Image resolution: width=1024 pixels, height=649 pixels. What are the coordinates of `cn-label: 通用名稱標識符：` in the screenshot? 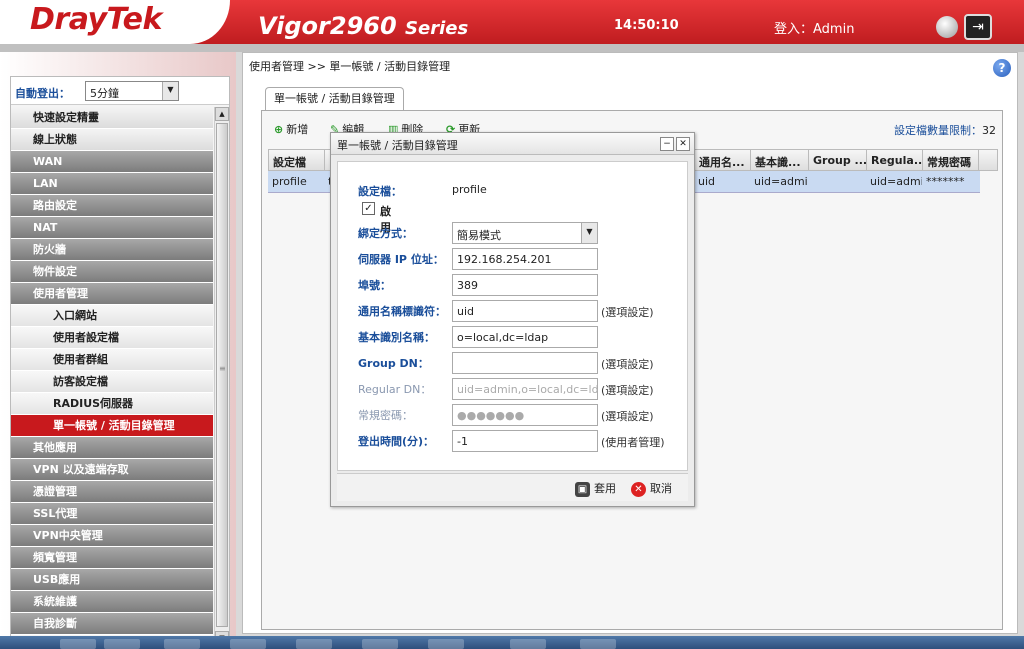 It's located at (402, 311).